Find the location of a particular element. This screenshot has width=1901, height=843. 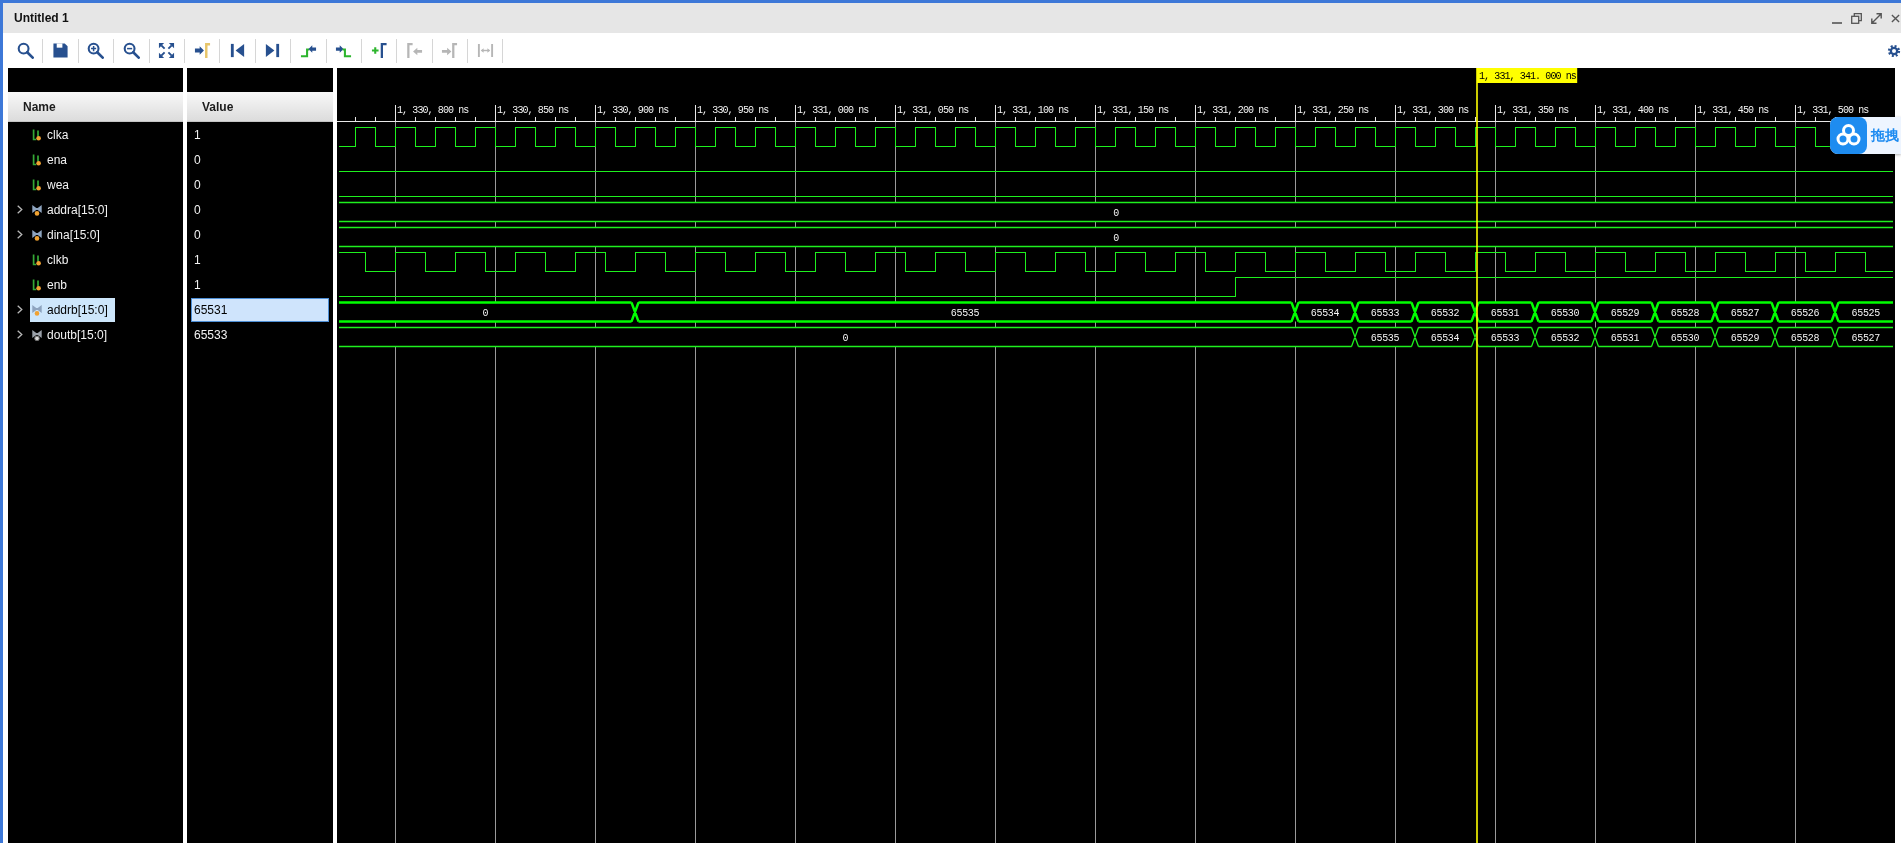

signal-value: 65531 is located at coordinates (260, 309).